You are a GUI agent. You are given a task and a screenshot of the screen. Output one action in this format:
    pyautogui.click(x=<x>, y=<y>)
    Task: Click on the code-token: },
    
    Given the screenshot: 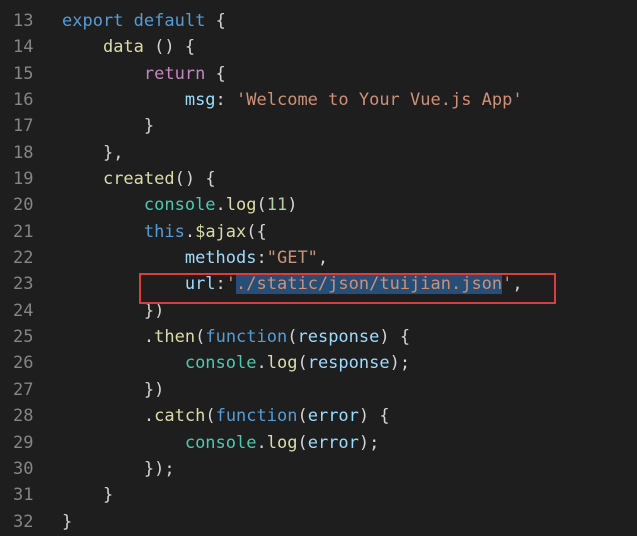 What is the action you would take?
    pyautogui.click(x=113, y=152)
    